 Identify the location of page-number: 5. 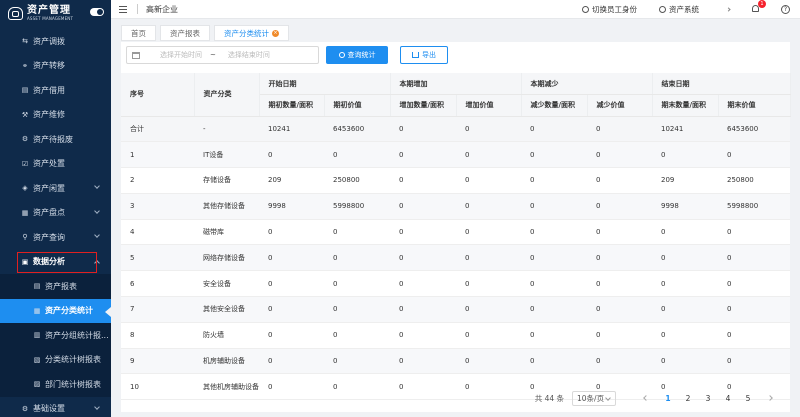
(748, 398).